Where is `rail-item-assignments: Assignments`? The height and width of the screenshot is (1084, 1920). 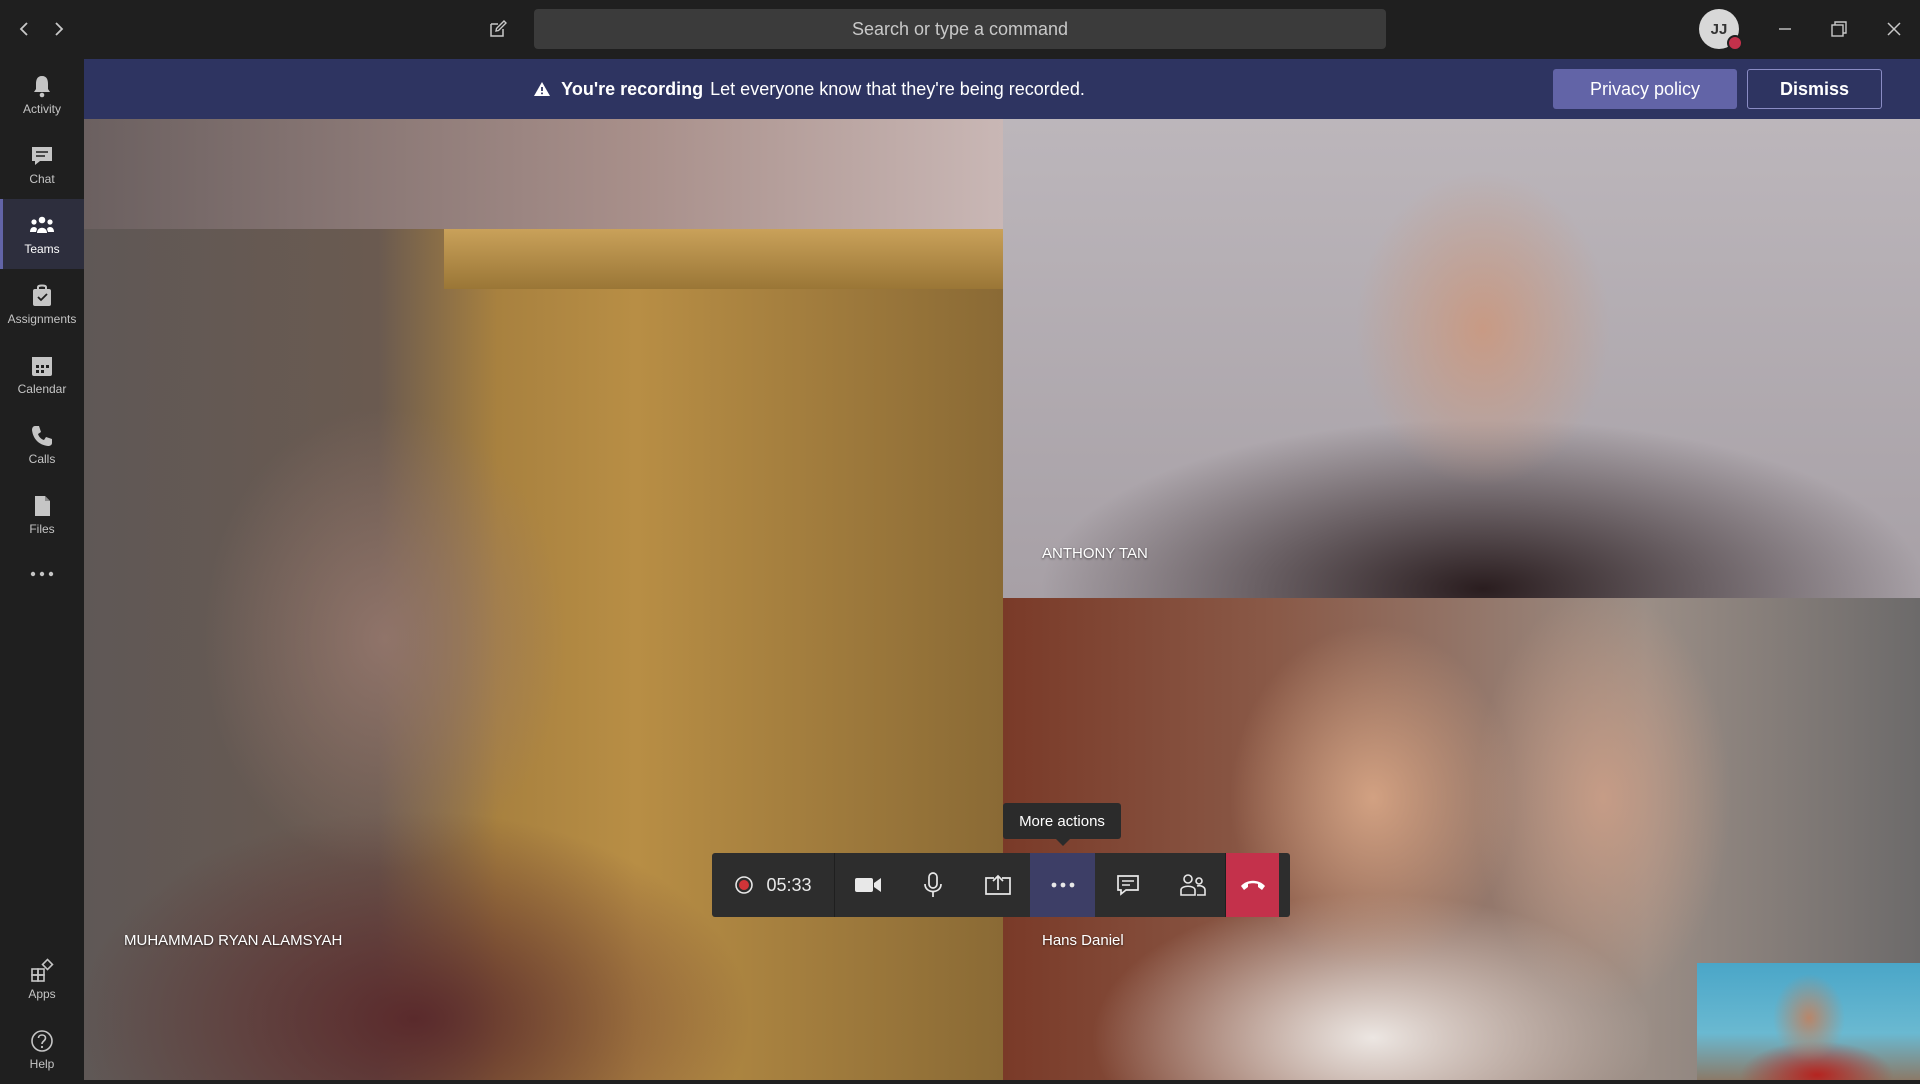
rail-item-assignments: Assignments is located at coordinates (42, 304).